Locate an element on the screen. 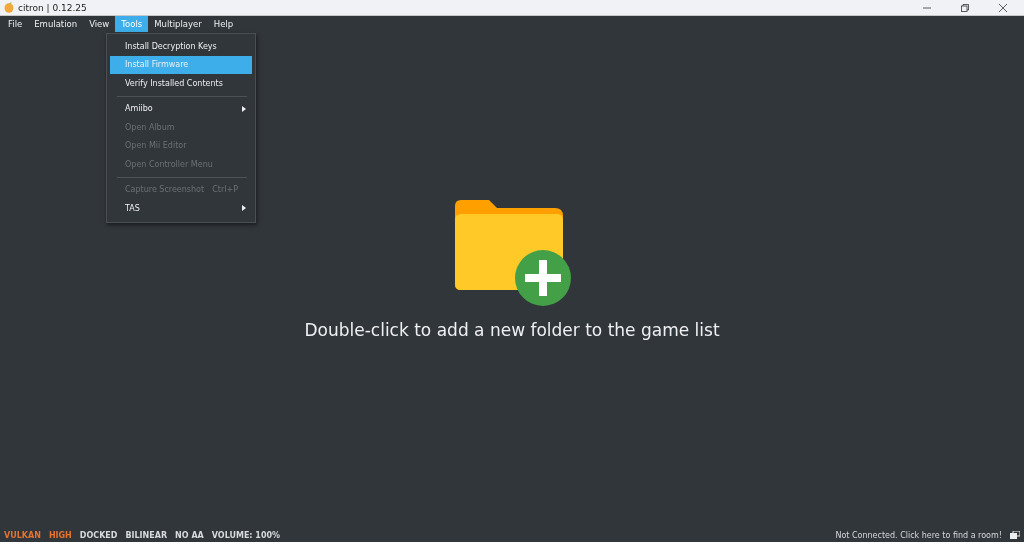 This screenshot has height=542, width=1024. status-indicator: NO AA is located at coordinates (189, 535).